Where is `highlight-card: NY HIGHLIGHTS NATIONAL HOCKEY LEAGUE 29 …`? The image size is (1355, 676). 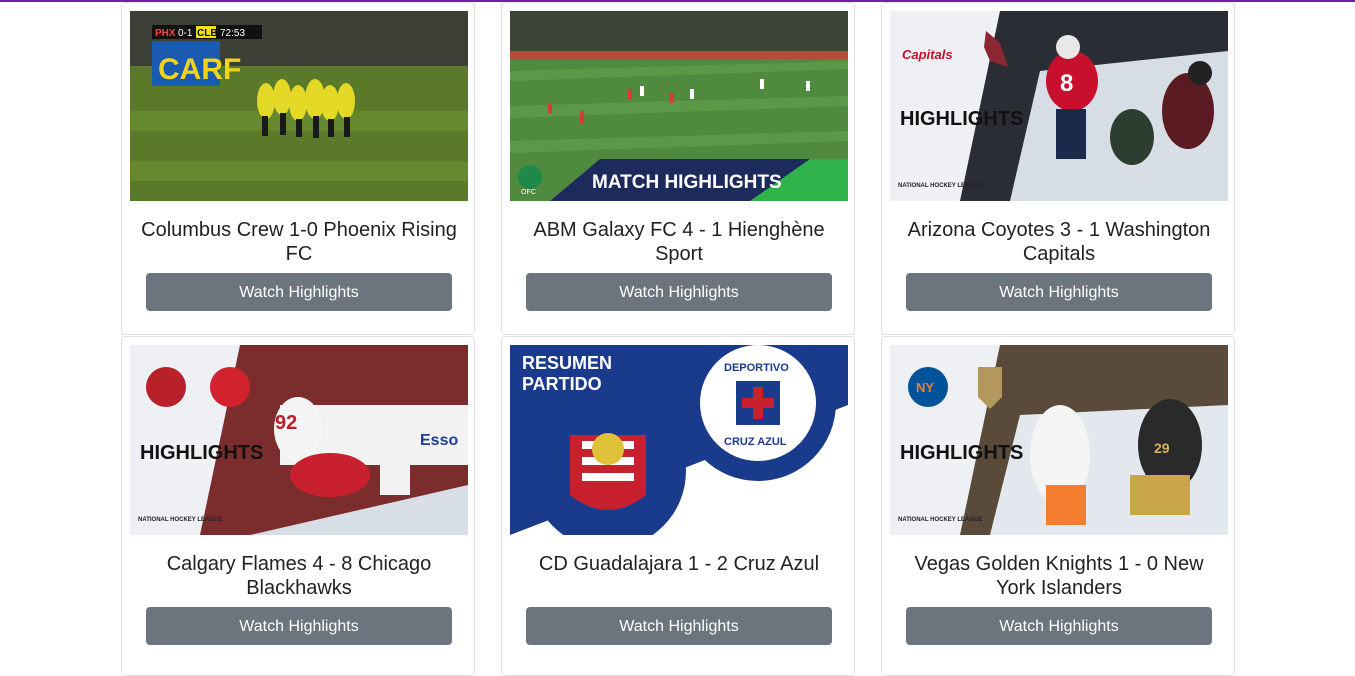 highlight-card: NY HIGHLIGHTS NATIONAL HOCKEY LEAGUE 29 … is located at coordinates (1058, 506).